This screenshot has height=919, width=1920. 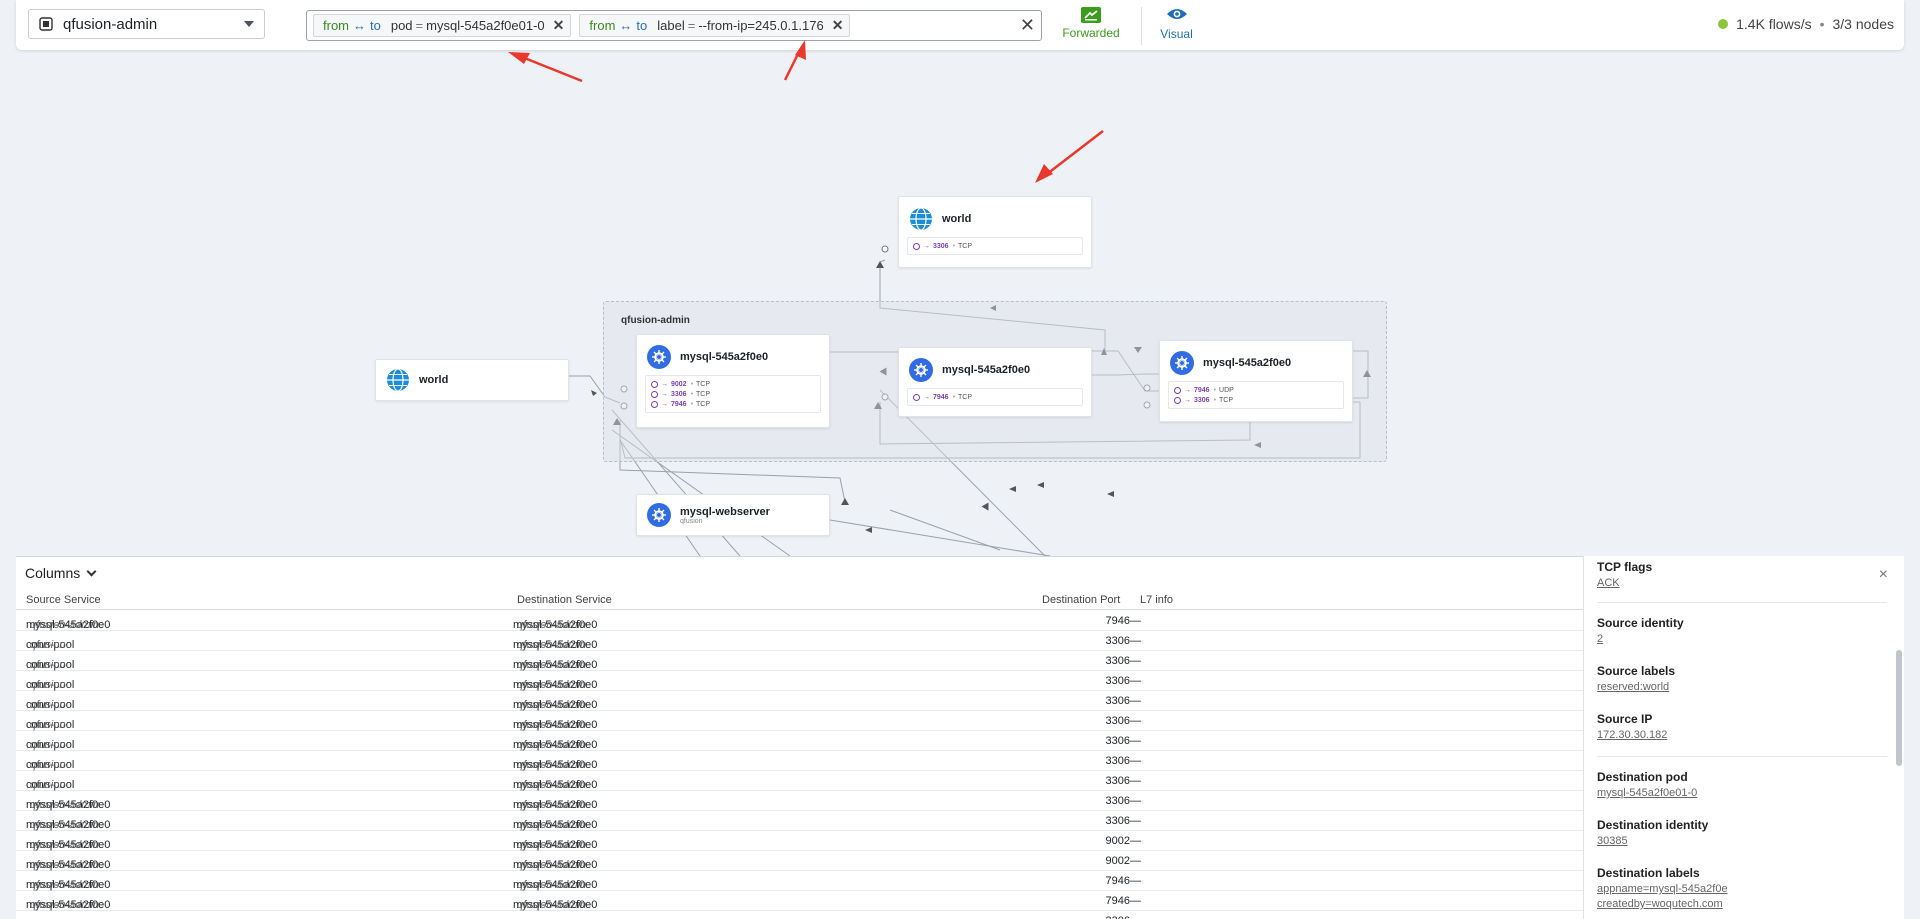 I want to click on visual-label: Visual, so click(x=1176, y=34).